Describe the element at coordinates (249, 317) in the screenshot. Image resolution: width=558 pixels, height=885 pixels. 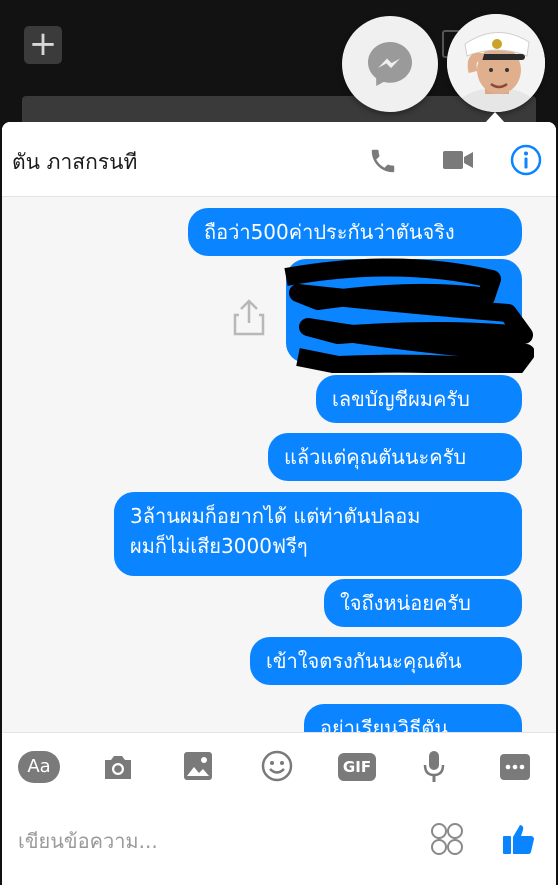
I see `share-icon` at that location.